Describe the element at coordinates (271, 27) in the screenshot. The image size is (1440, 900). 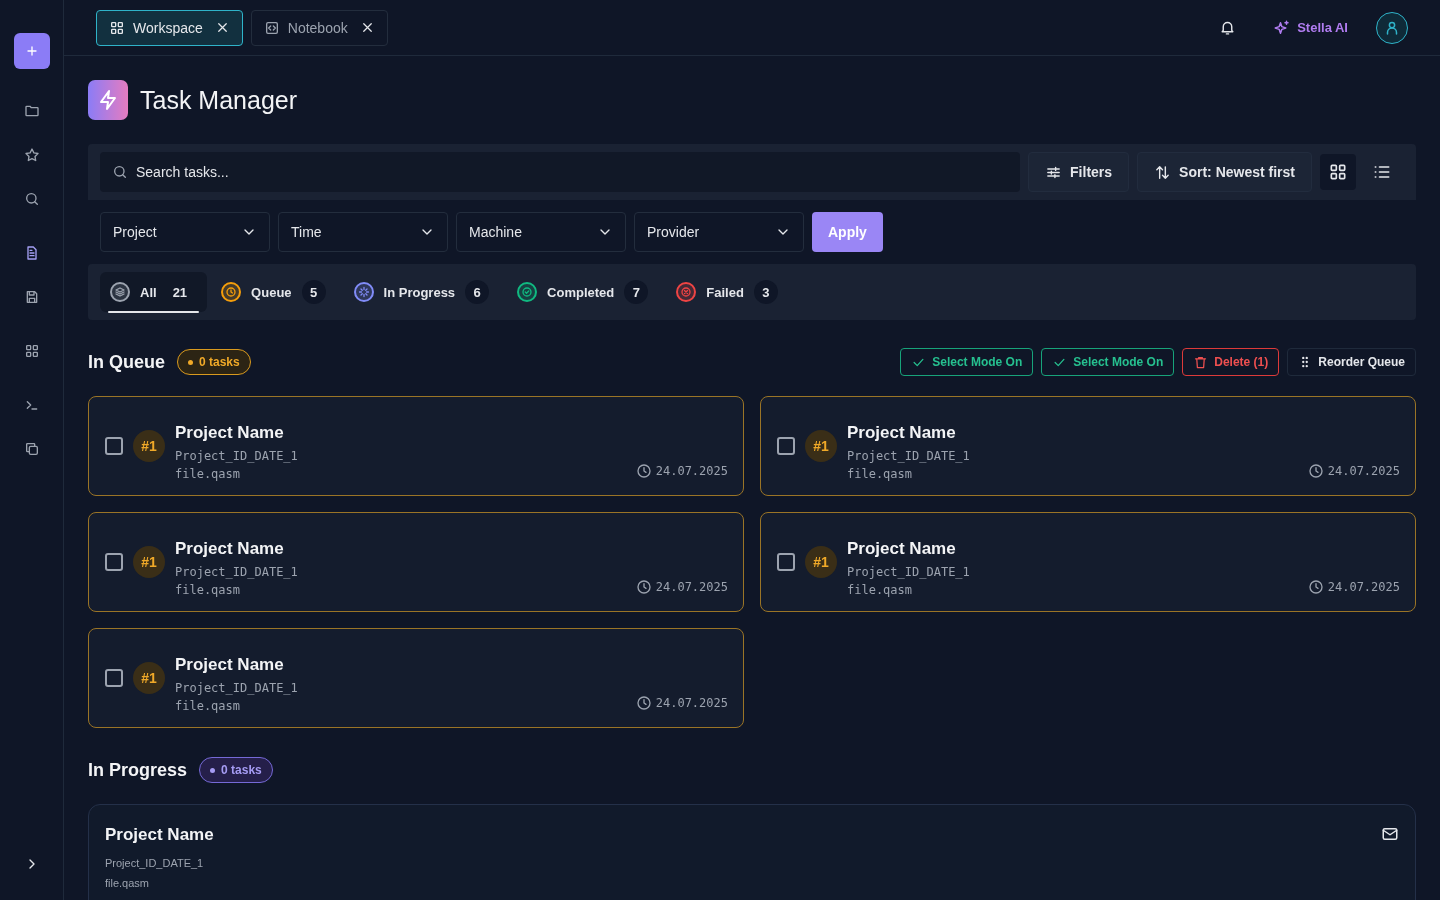
I see `code-icon` at that location.